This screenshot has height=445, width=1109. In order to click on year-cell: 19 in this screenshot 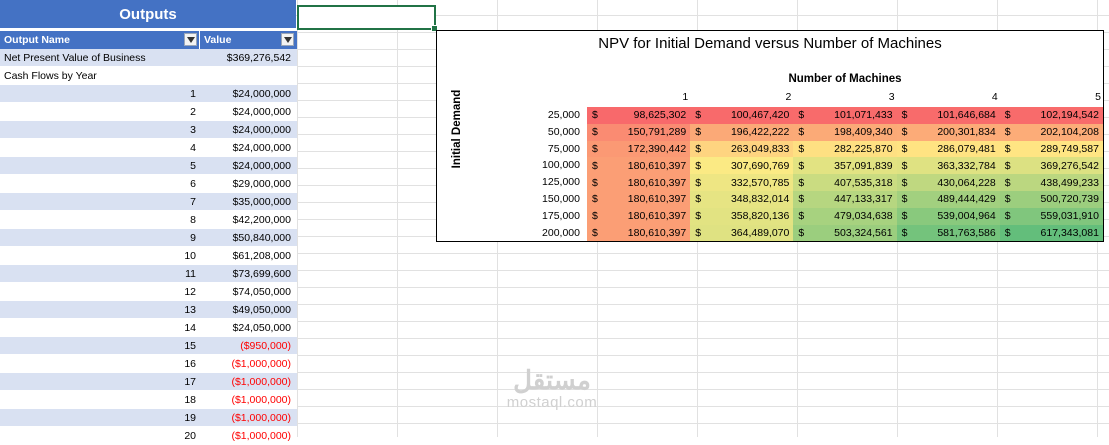, I will do `click(100, 418)`.